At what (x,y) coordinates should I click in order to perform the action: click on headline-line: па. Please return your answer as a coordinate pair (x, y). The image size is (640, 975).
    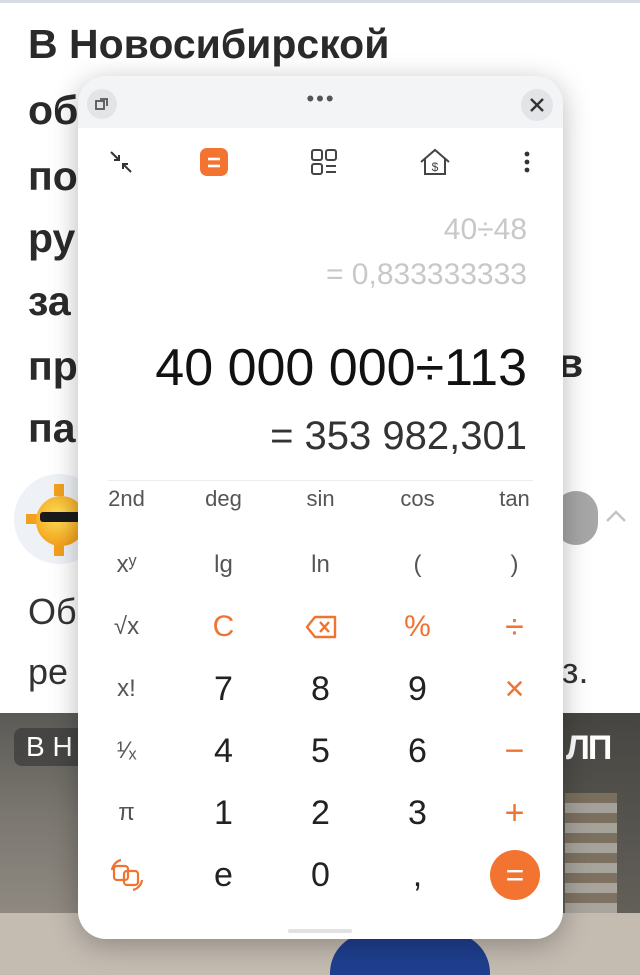
    Looking at the image, I should click on (52, 428).